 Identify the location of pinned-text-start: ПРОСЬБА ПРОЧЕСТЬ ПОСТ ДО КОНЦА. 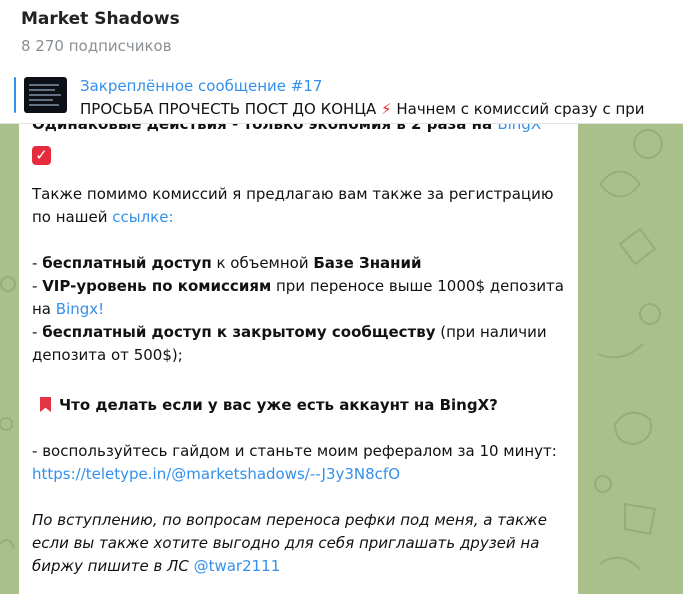
(228, 109).